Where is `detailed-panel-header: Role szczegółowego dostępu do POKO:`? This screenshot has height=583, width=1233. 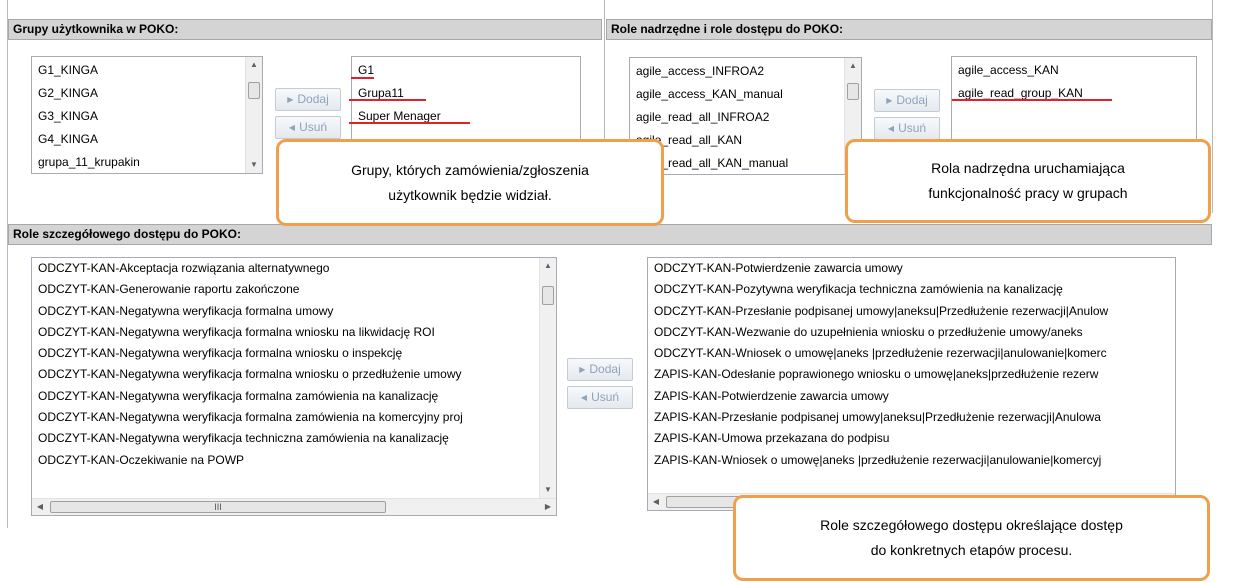
detailed-panel-header: Role szczegółowego dostępu do POKO: is located at coordinates (610, 234).